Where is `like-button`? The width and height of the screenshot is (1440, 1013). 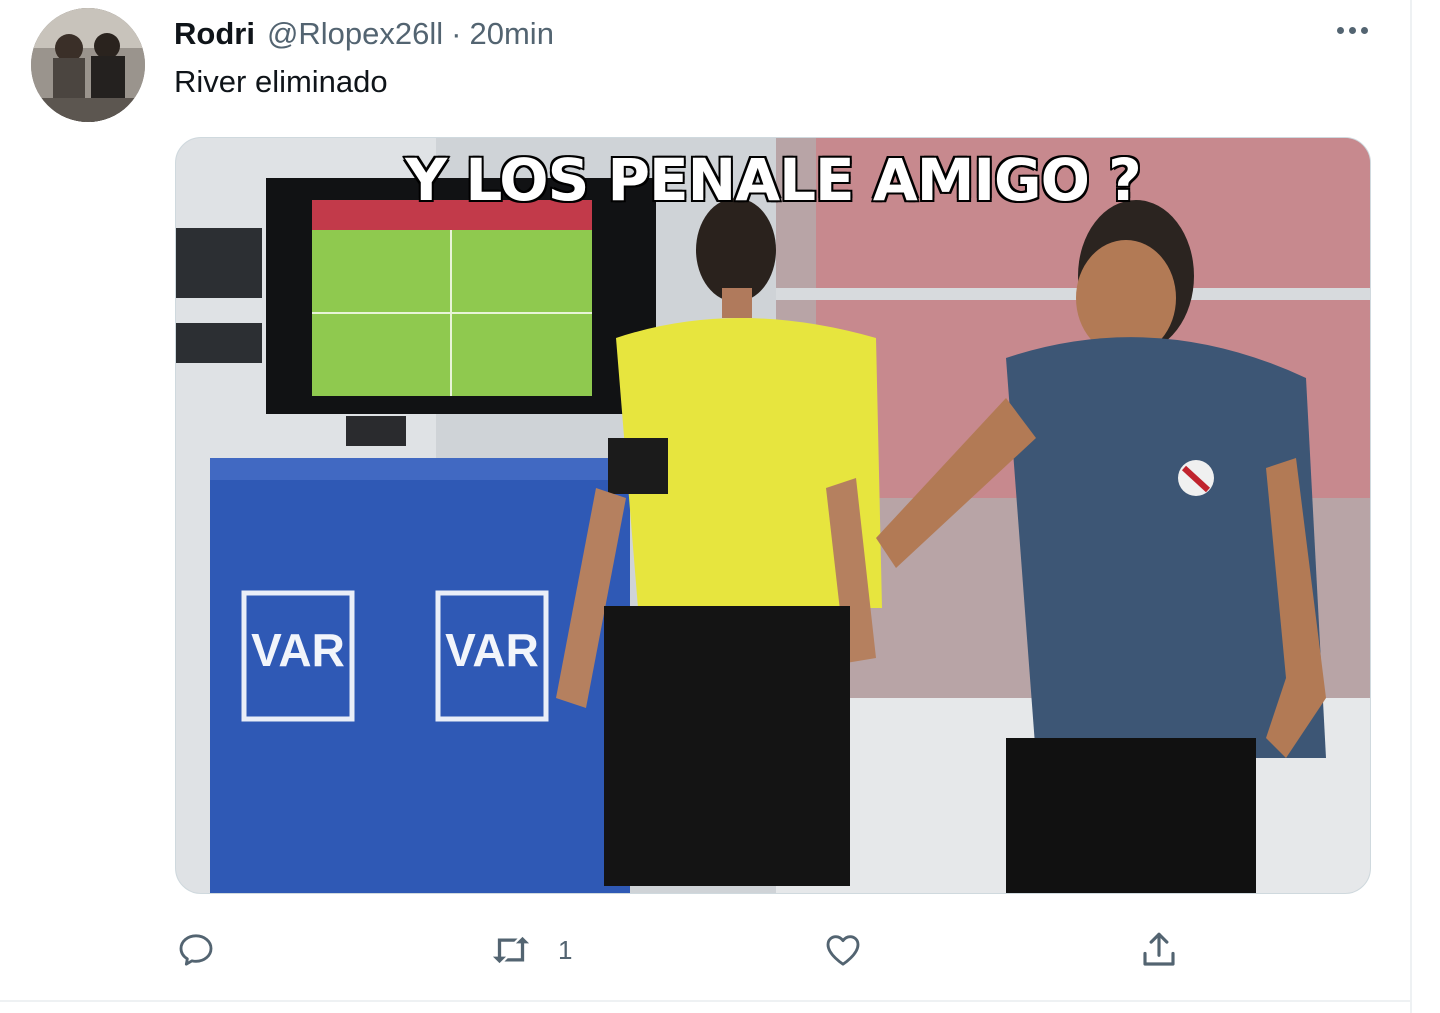 like-button is located at coordinates (855, 950).